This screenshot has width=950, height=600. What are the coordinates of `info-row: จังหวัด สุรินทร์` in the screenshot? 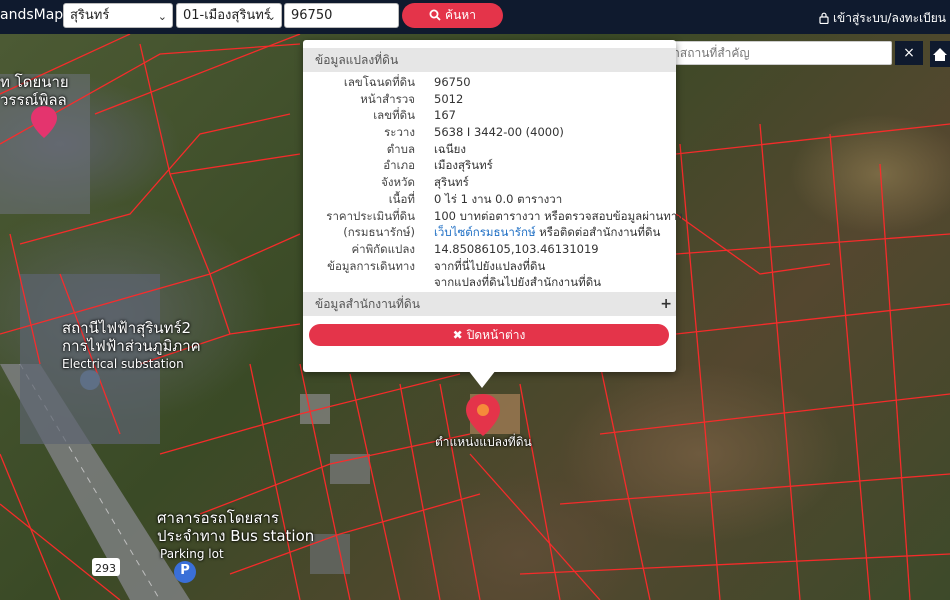 It's located at (489, 182).